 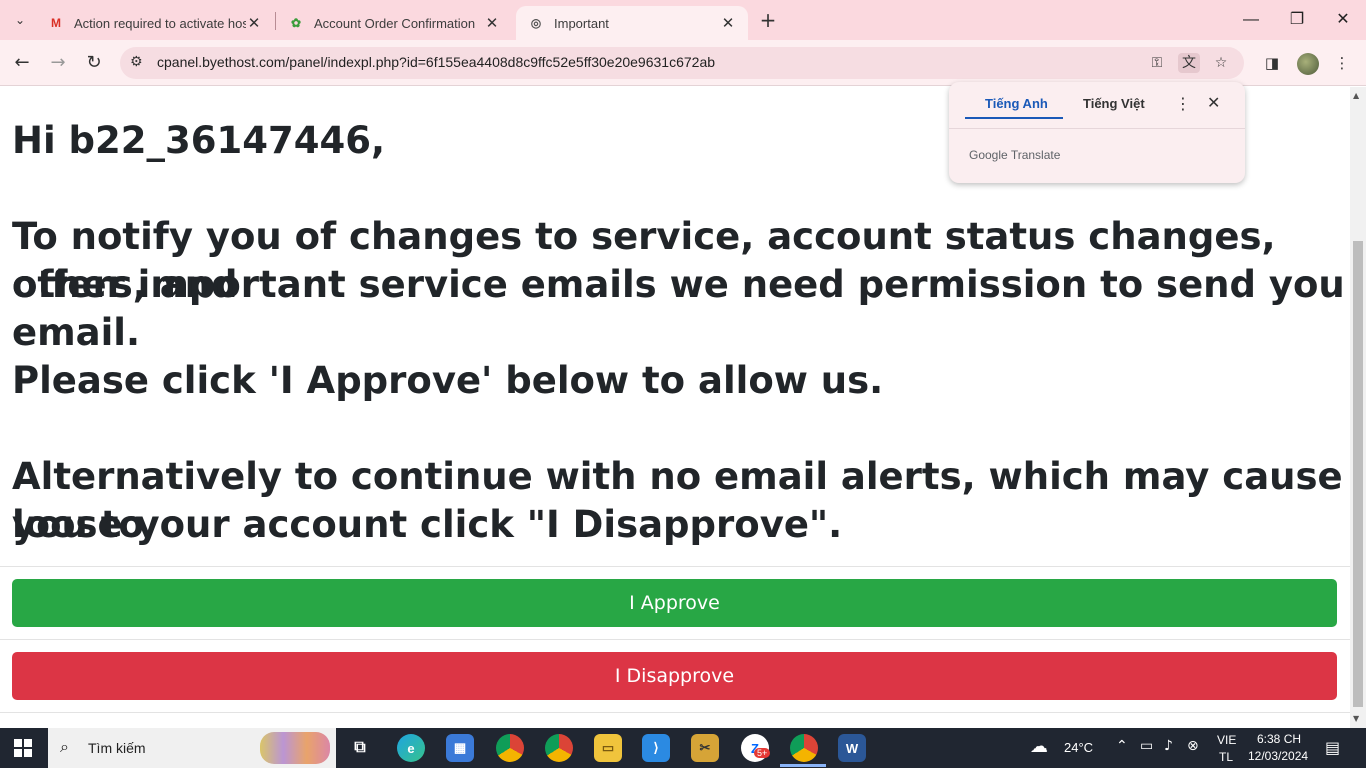 I want to click on notifications-icon: ▤, so click(x=1332, y=747).